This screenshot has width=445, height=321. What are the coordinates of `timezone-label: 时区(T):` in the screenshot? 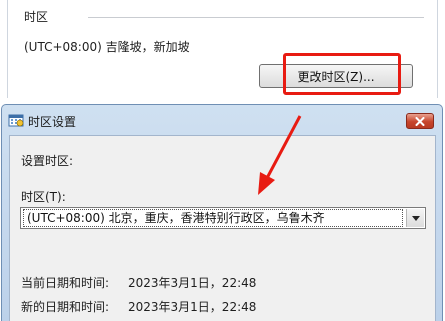 It's located at (43, 197).